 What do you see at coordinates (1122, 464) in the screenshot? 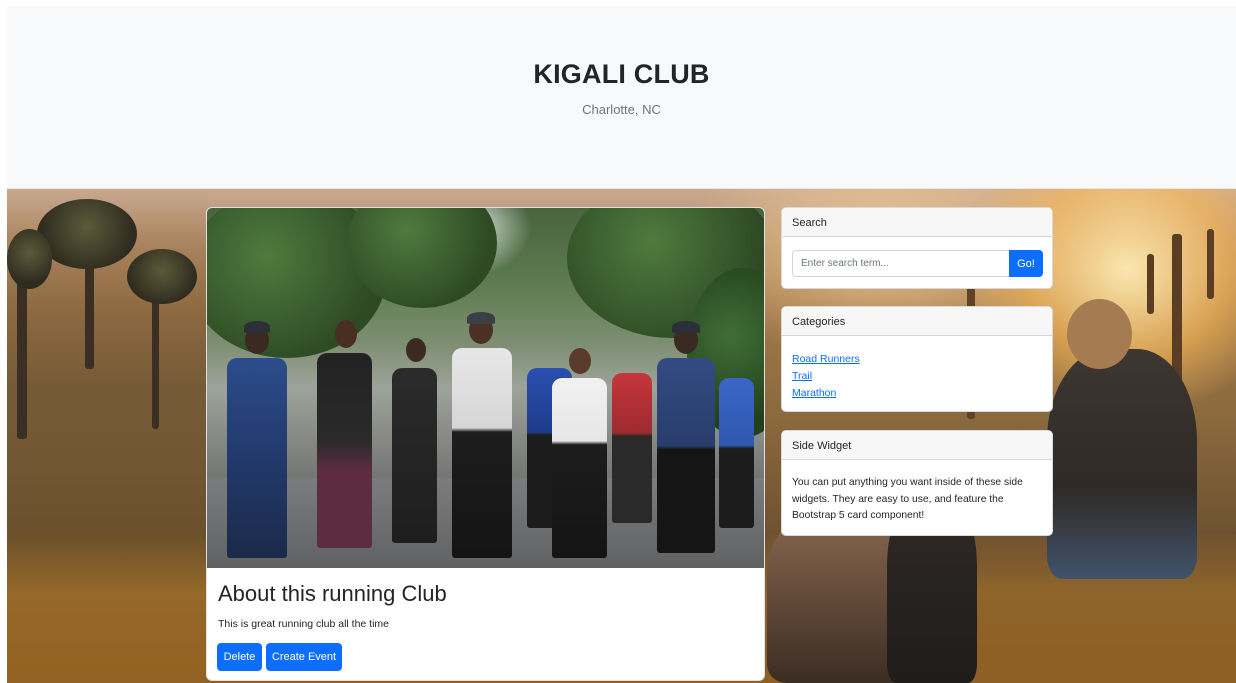
I see `background-runner` at bounding box center [1122, 464].